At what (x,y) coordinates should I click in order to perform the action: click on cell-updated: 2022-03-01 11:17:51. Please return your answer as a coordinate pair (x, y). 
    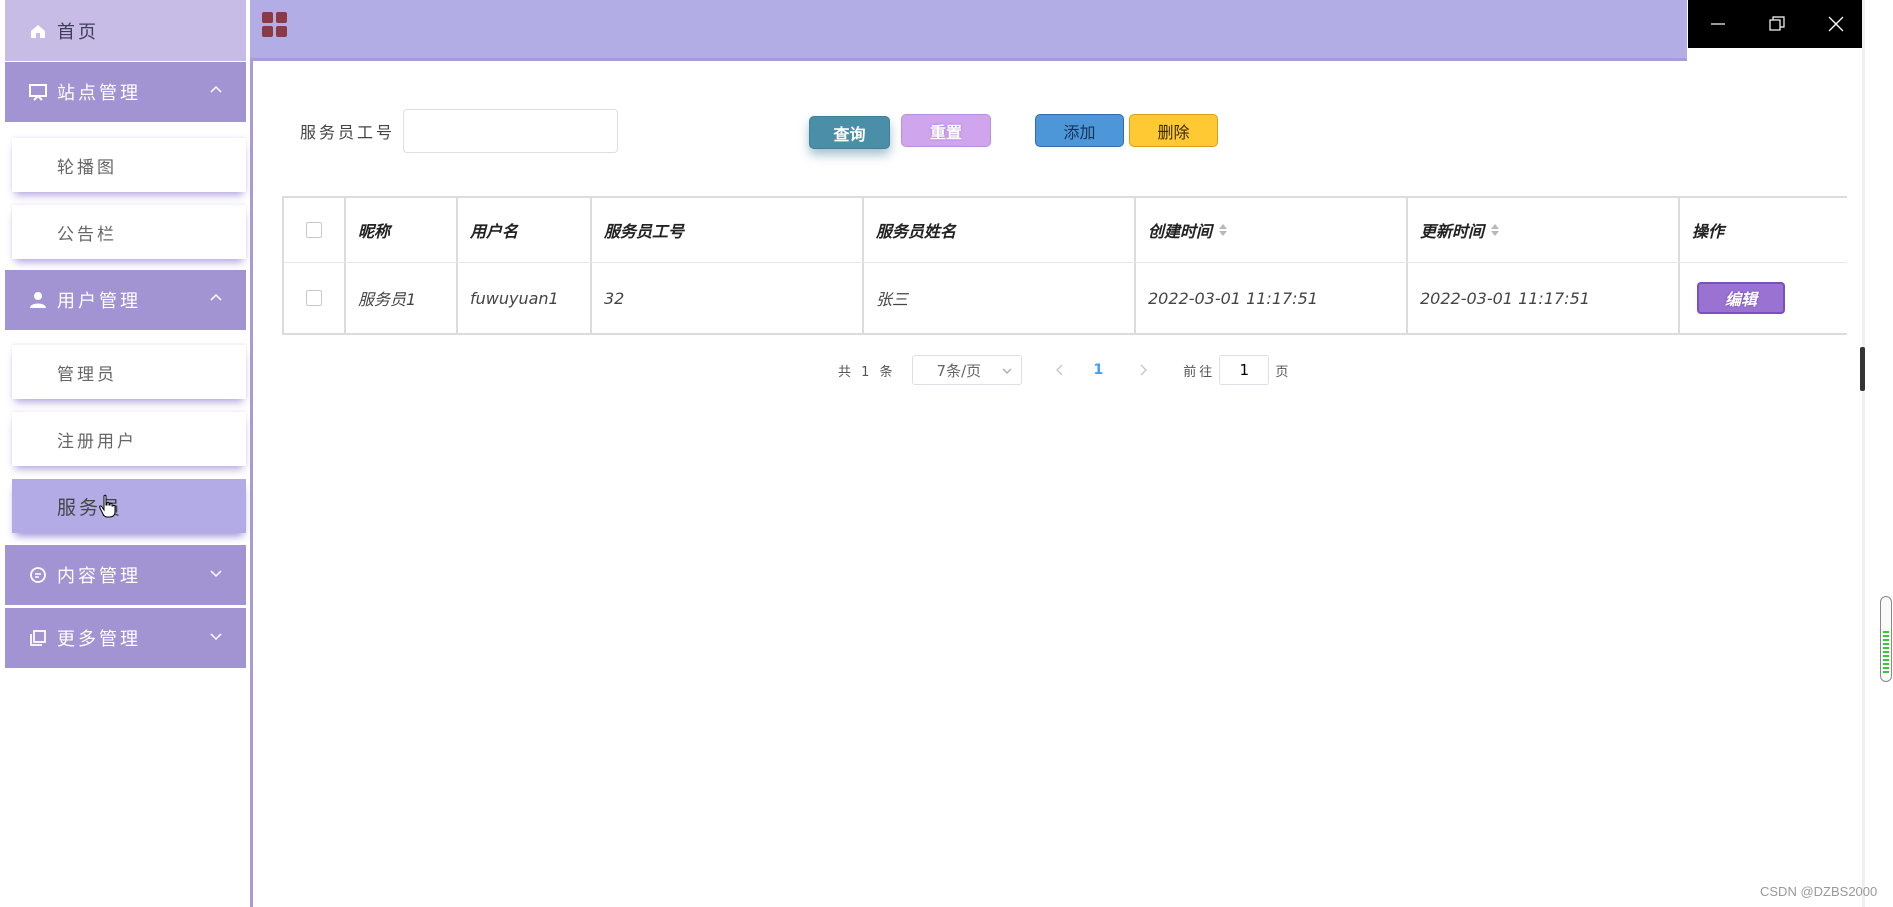
    Looking at the image, I should click on (1544, 298).